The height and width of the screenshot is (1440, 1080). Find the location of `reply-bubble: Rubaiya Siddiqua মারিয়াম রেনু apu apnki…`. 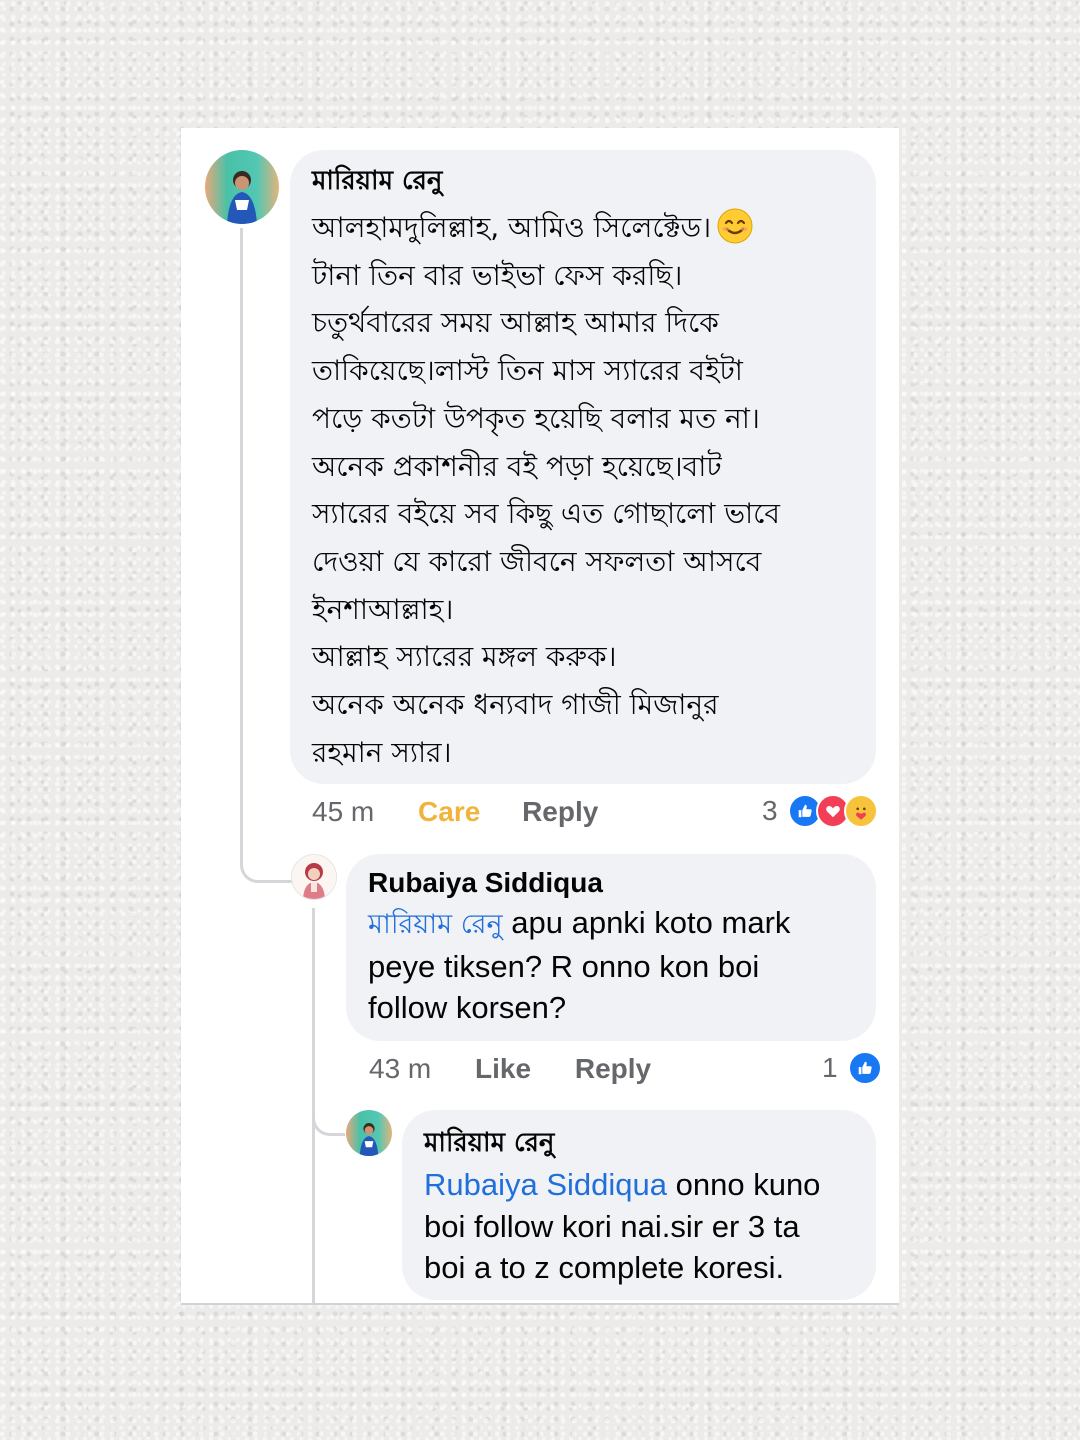

reply-bubble: Rubaiya Siddiqua মারিয়াম রেনু apu apnki… is located at coordinates (611, 947).